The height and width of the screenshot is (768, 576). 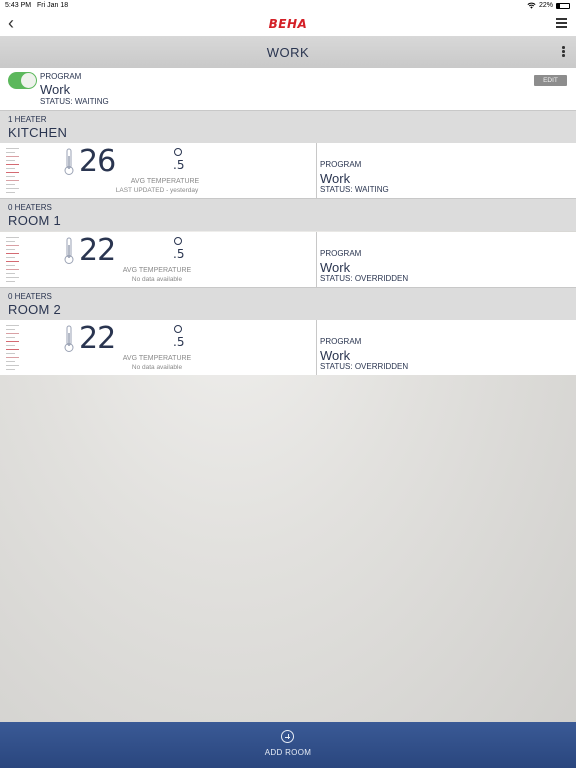 I want to click on status-time: 5:43 PM, so click(x=18, y=5).